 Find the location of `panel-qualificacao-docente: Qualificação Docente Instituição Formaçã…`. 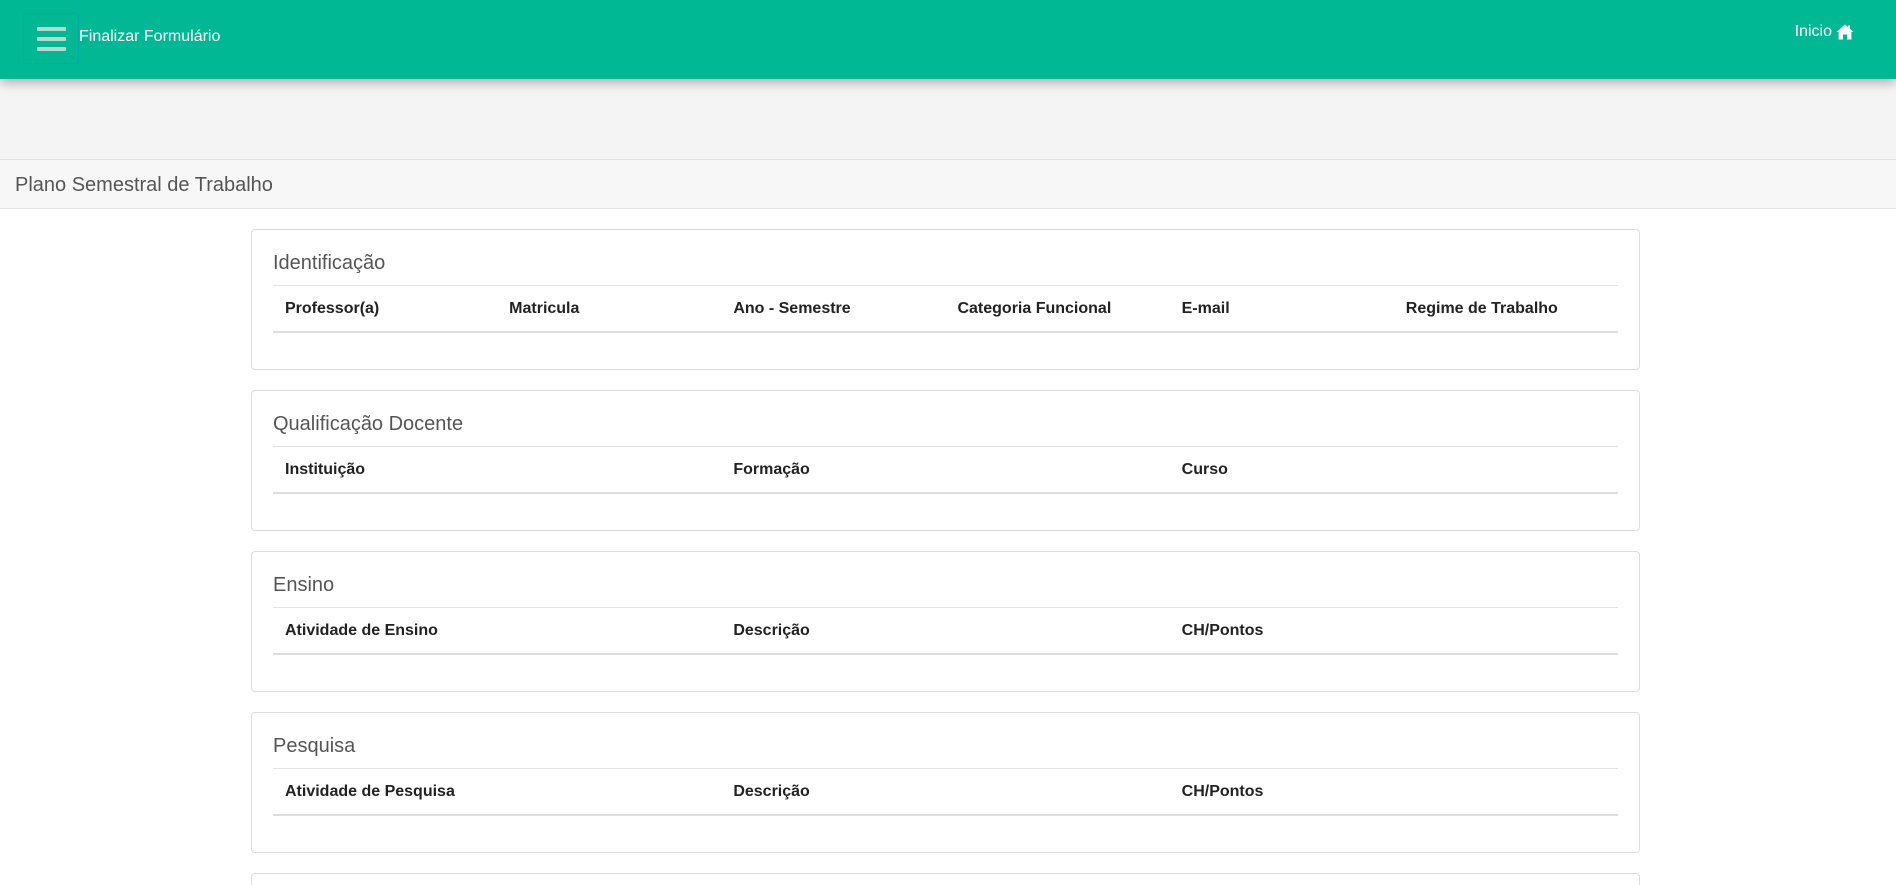

panel-qualificacao-docente: Qualificação Docente Instituição Formaçã… is located at coordinates (945, 460).